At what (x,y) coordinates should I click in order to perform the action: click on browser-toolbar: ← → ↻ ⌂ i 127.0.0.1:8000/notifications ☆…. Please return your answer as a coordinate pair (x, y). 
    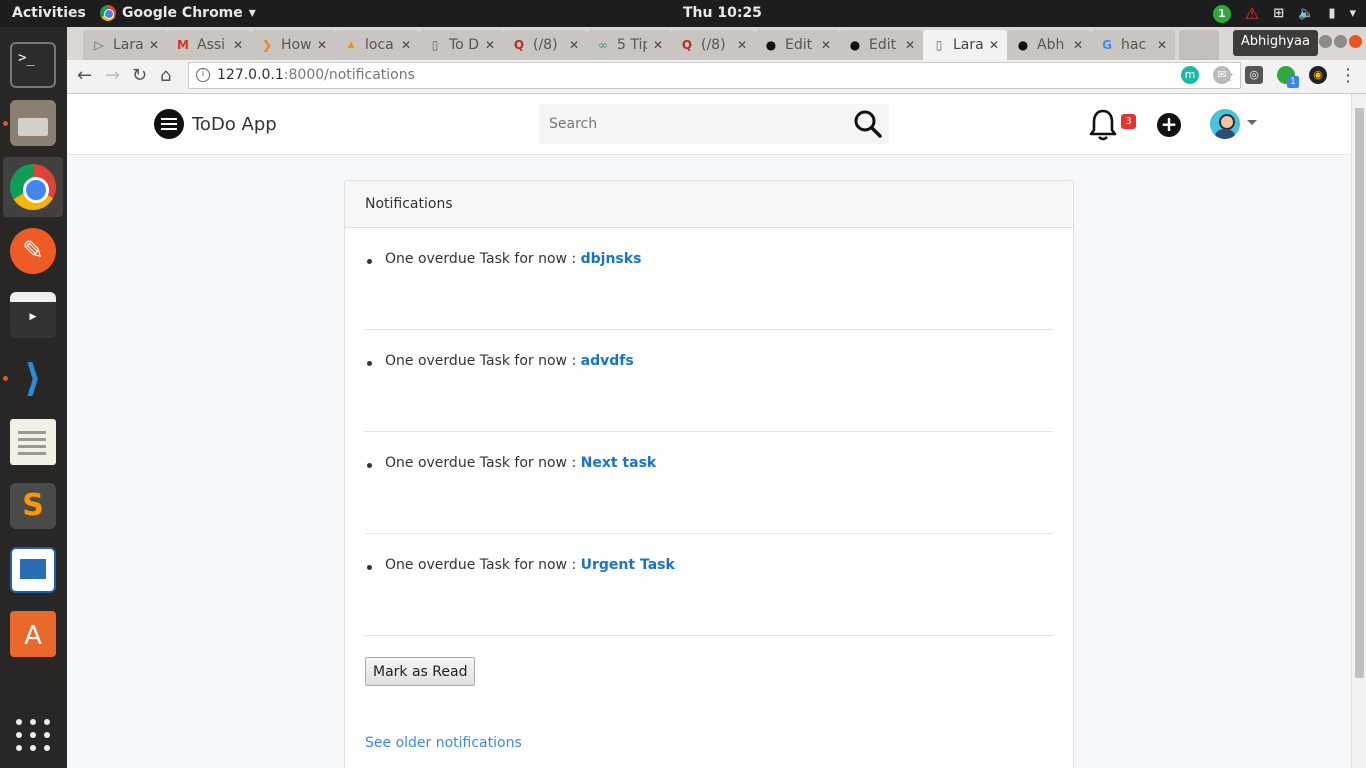
    Looking at the image, I should click on (716, 77).